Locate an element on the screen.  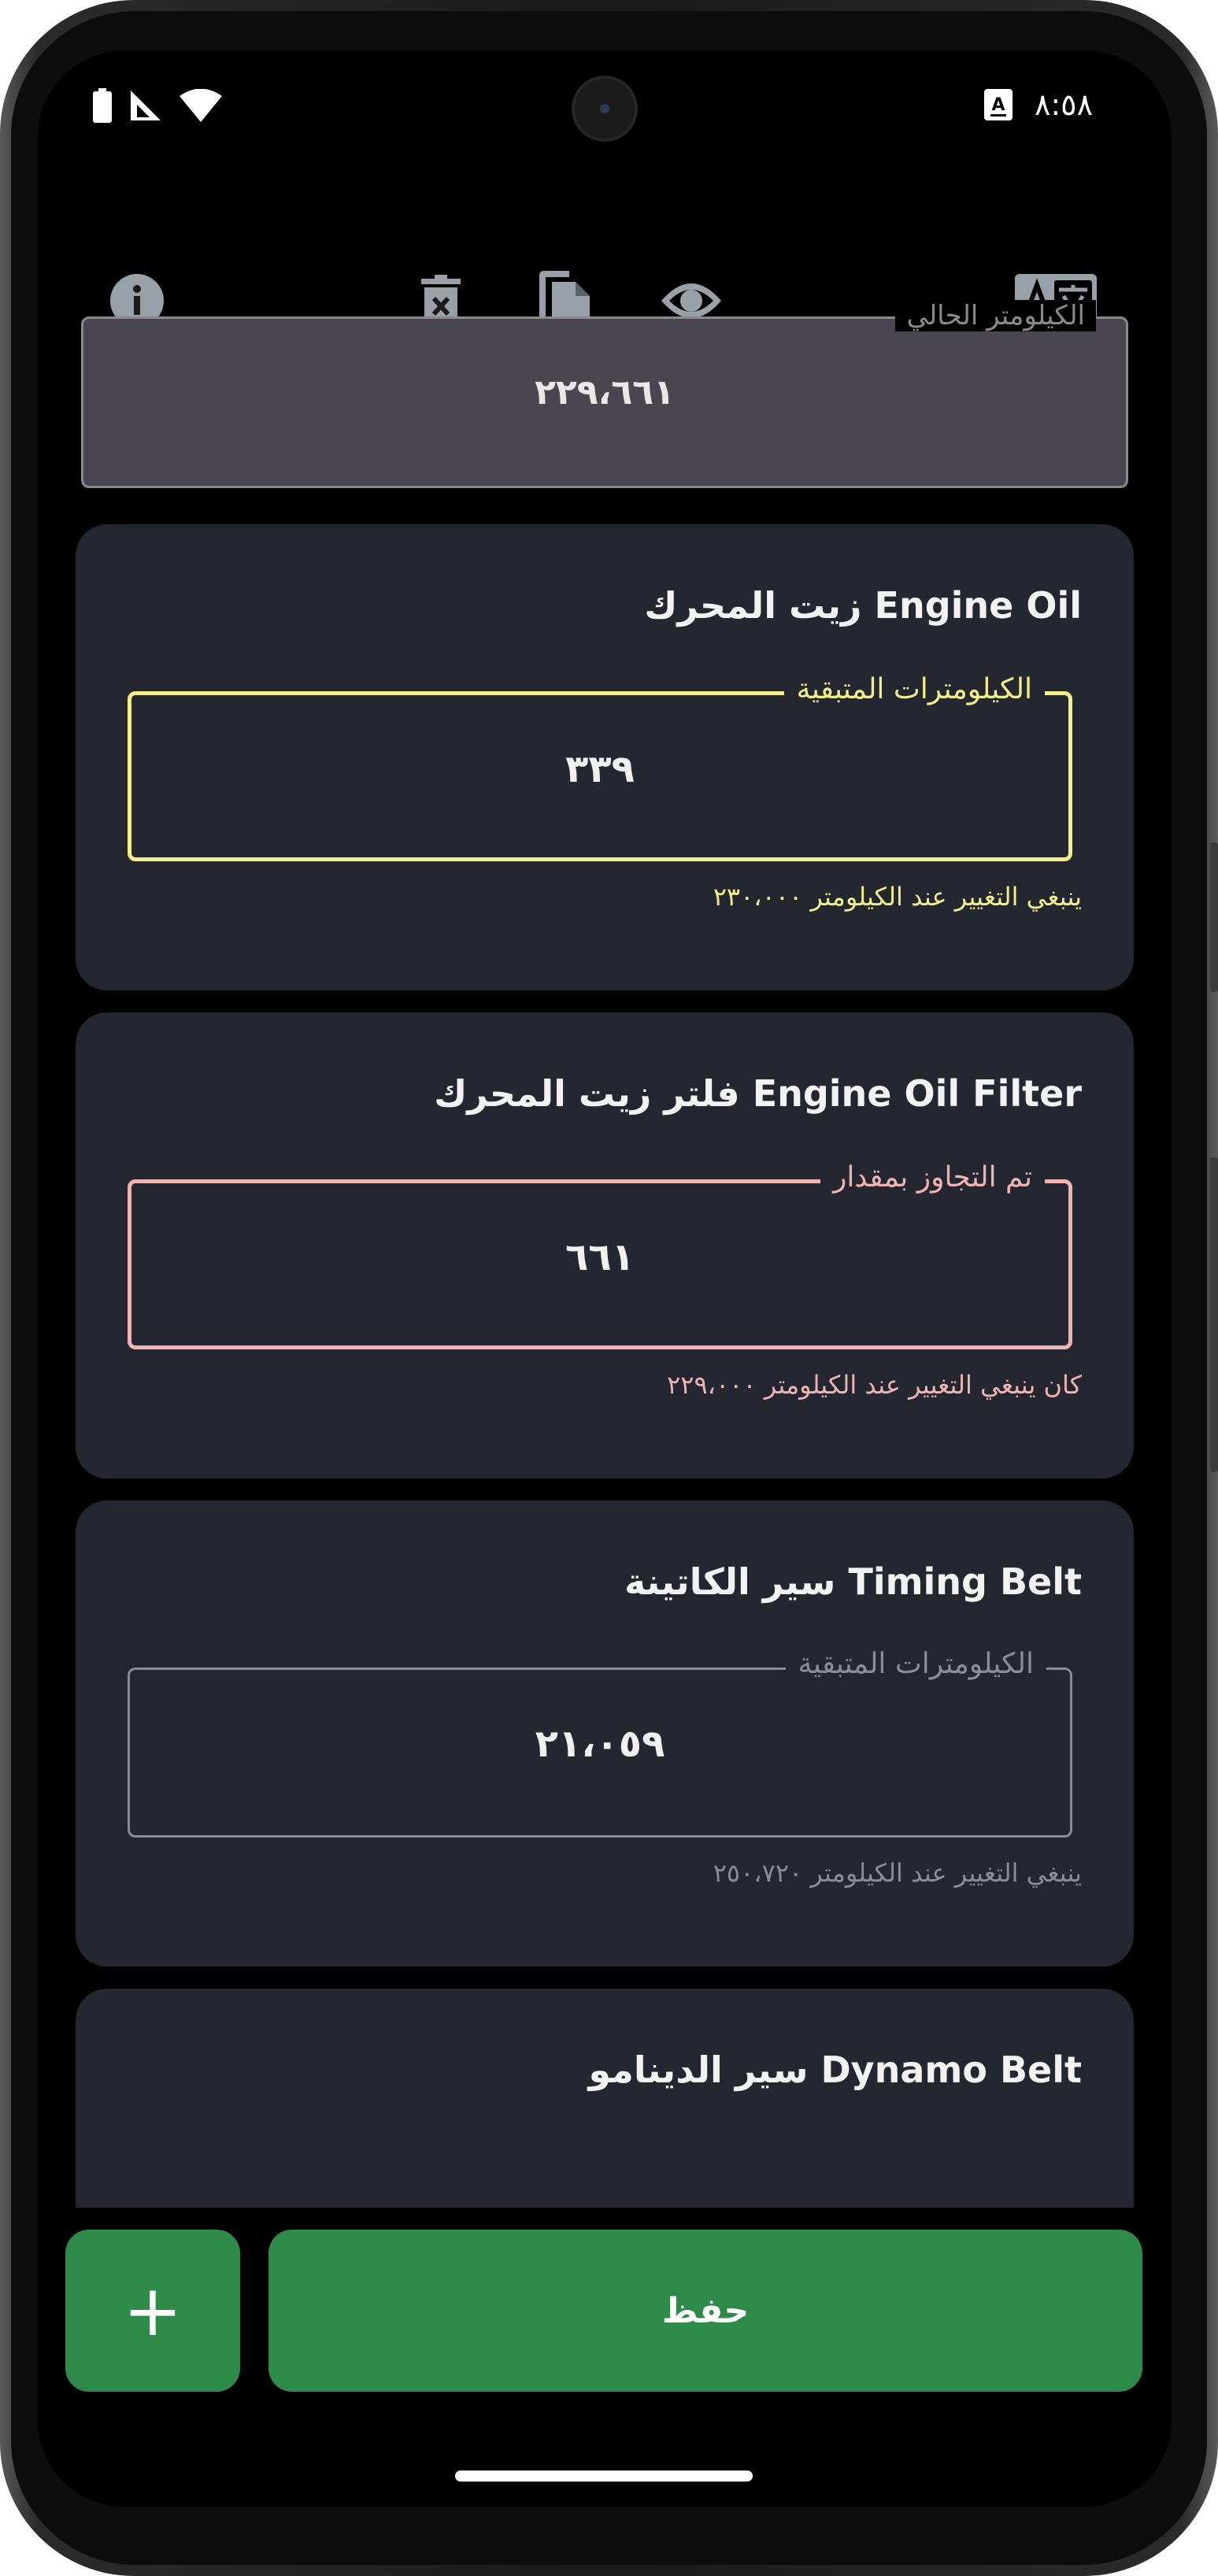
card-title: Dynamo Belt سير الدينامو is located at coordinates (835, 2070).